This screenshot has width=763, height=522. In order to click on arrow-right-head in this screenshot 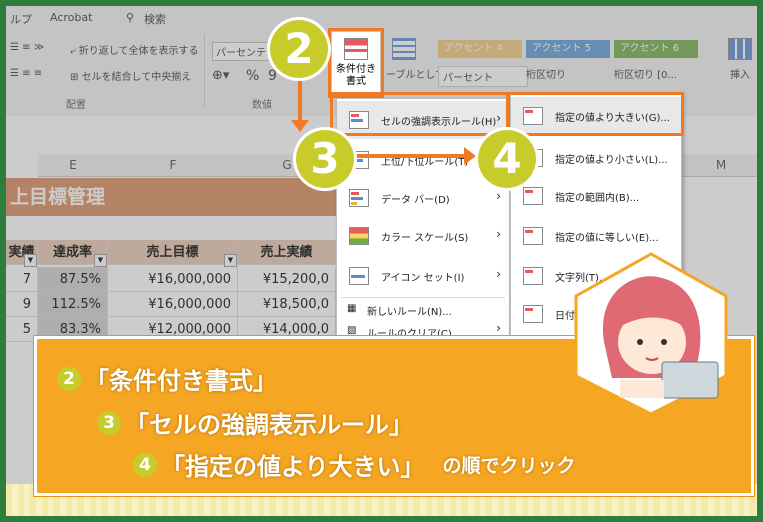, I will do `click(470, 156)`.